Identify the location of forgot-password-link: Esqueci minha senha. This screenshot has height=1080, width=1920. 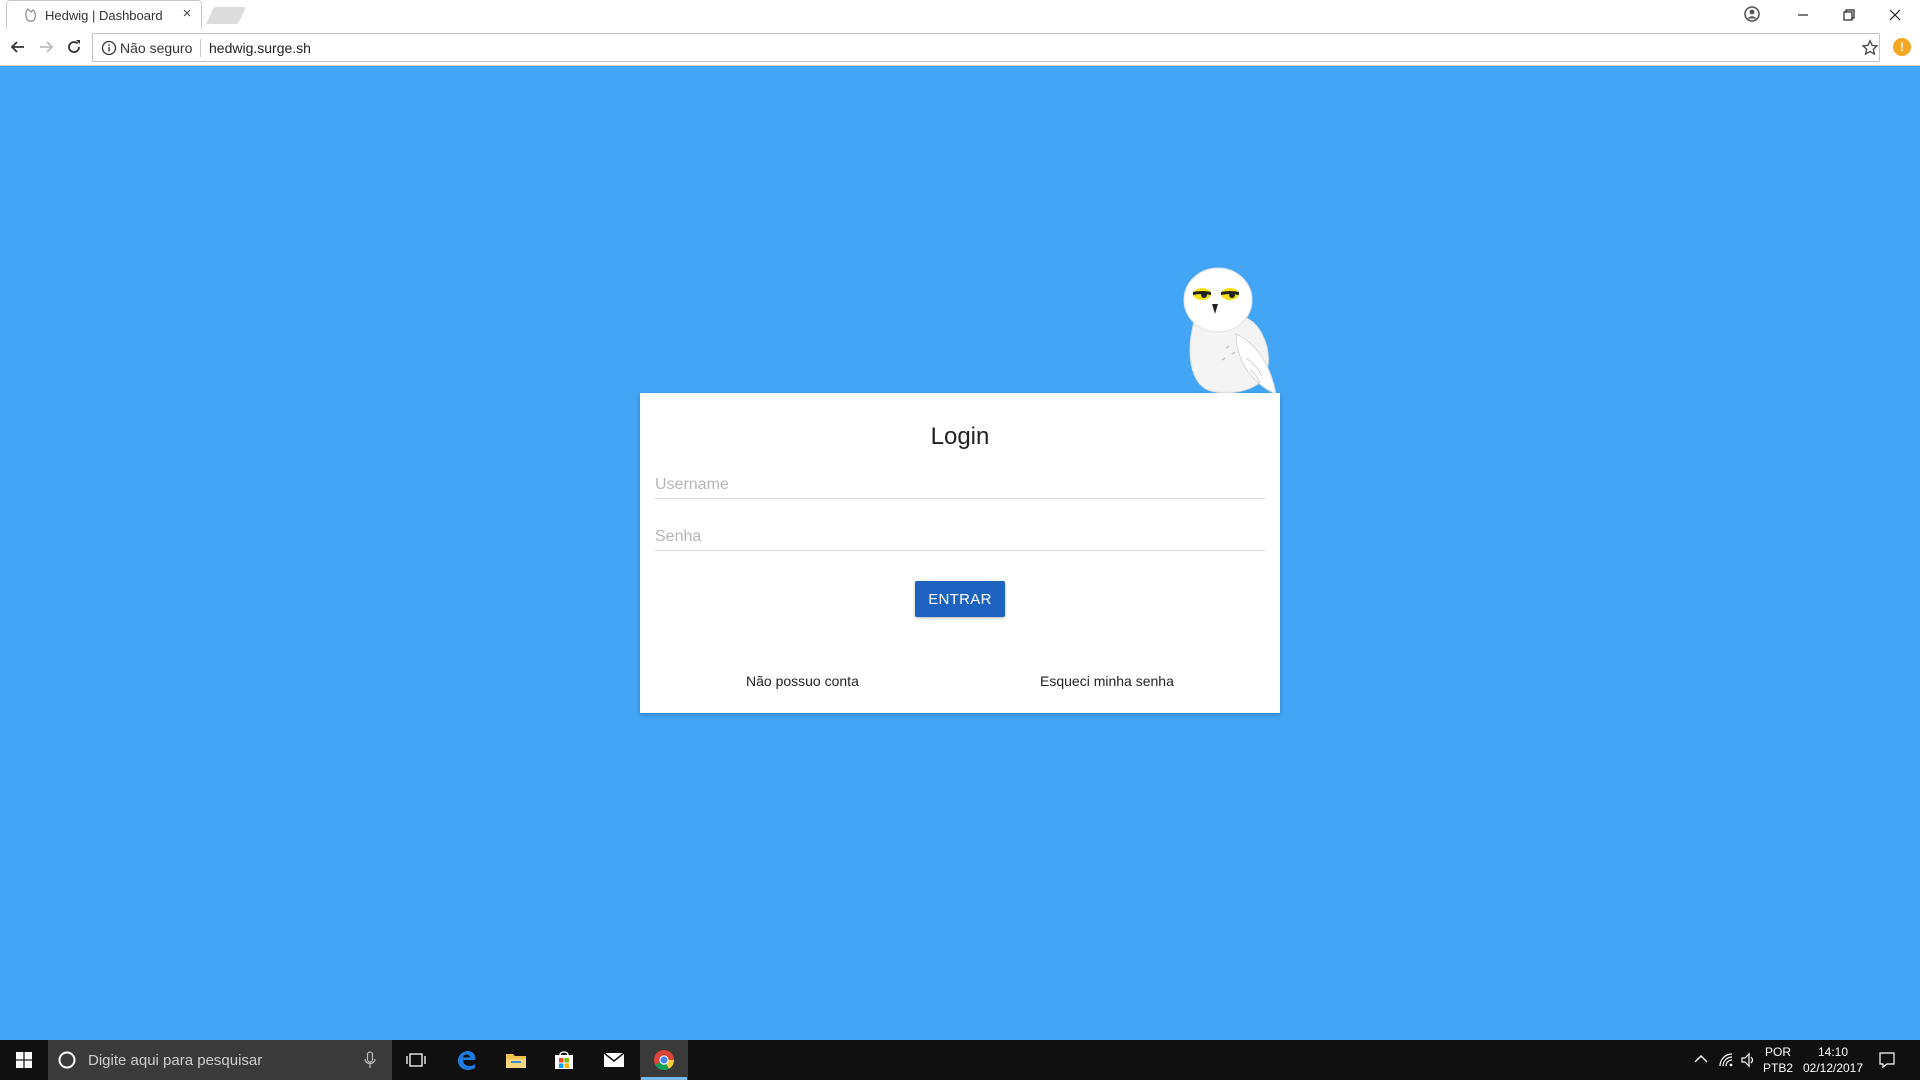
(1107, 681).